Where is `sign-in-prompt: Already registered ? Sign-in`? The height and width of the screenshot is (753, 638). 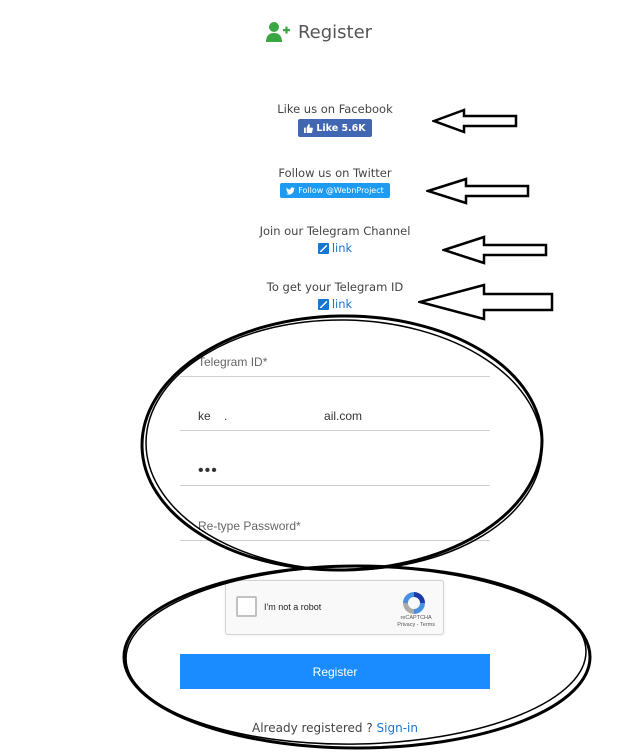
sign-in-prompt: Already registered ? Sign-in is located at coordinates (319, 728).